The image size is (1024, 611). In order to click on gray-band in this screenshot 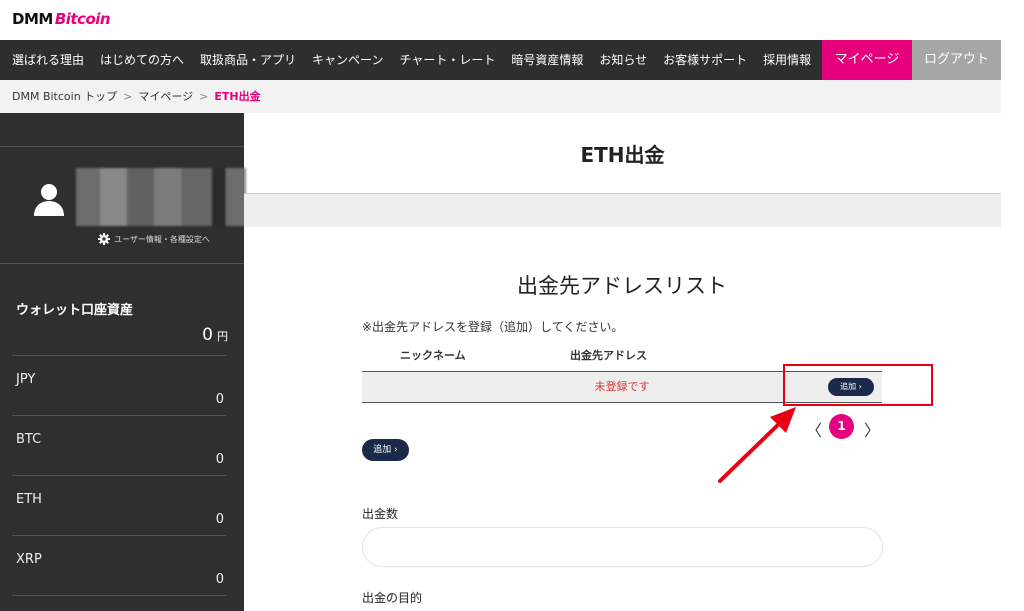, I will do `click(622, 210)`.